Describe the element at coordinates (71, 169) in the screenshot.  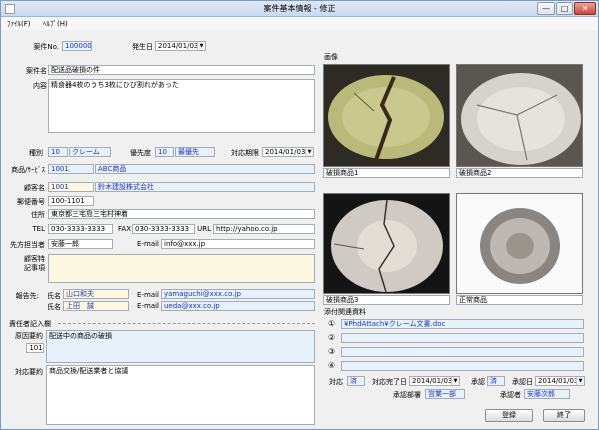
I see `product-code-field: 1001` at that location.